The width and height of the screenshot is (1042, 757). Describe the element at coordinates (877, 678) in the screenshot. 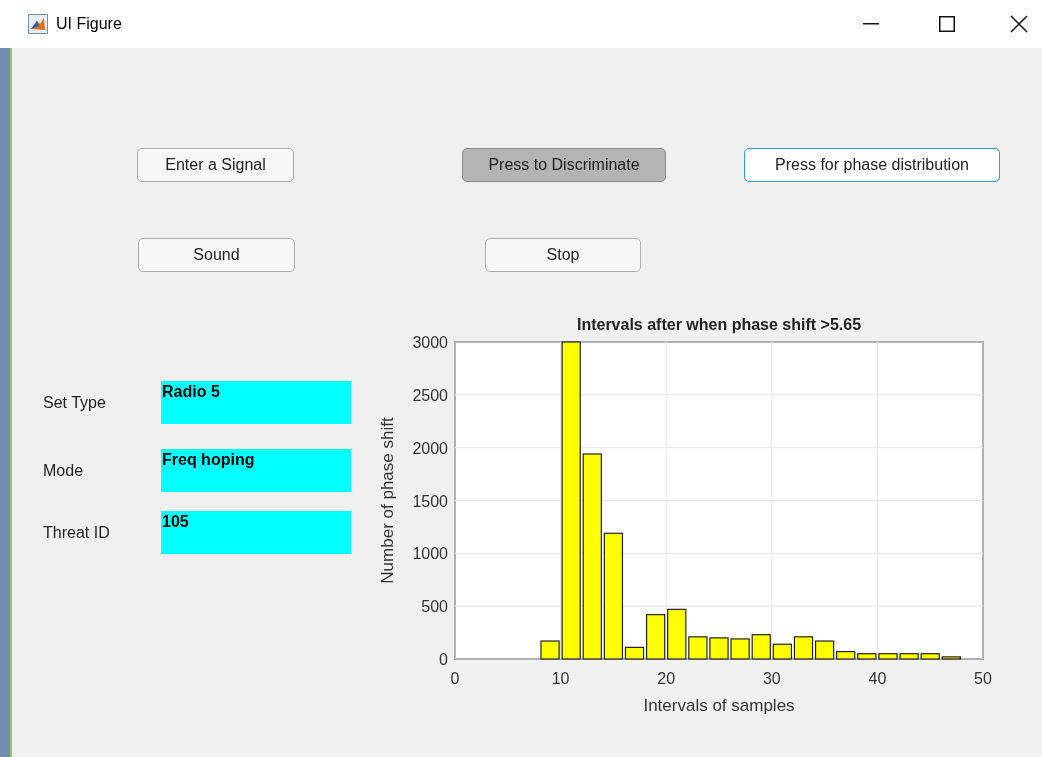

I see `x-tick-label: 40` at that location.